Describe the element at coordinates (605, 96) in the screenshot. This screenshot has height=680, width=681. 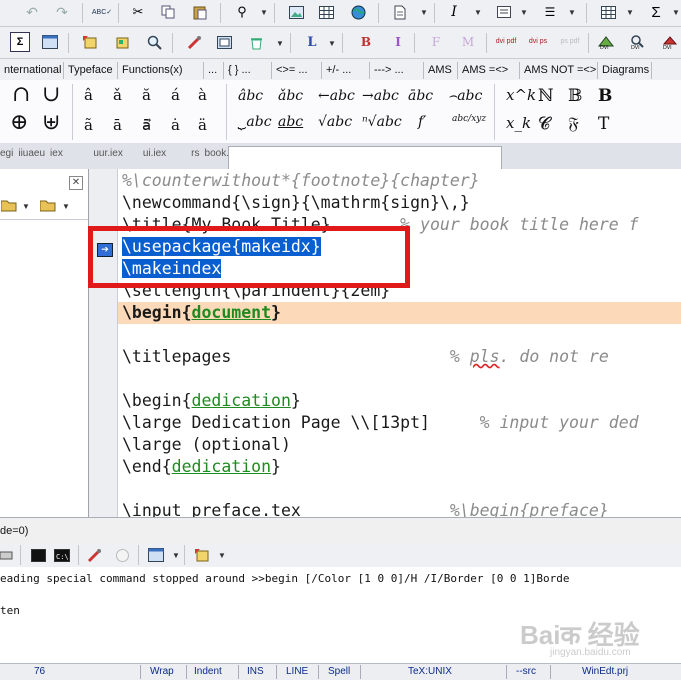
I see `symbol-bold-b: B` at that location.